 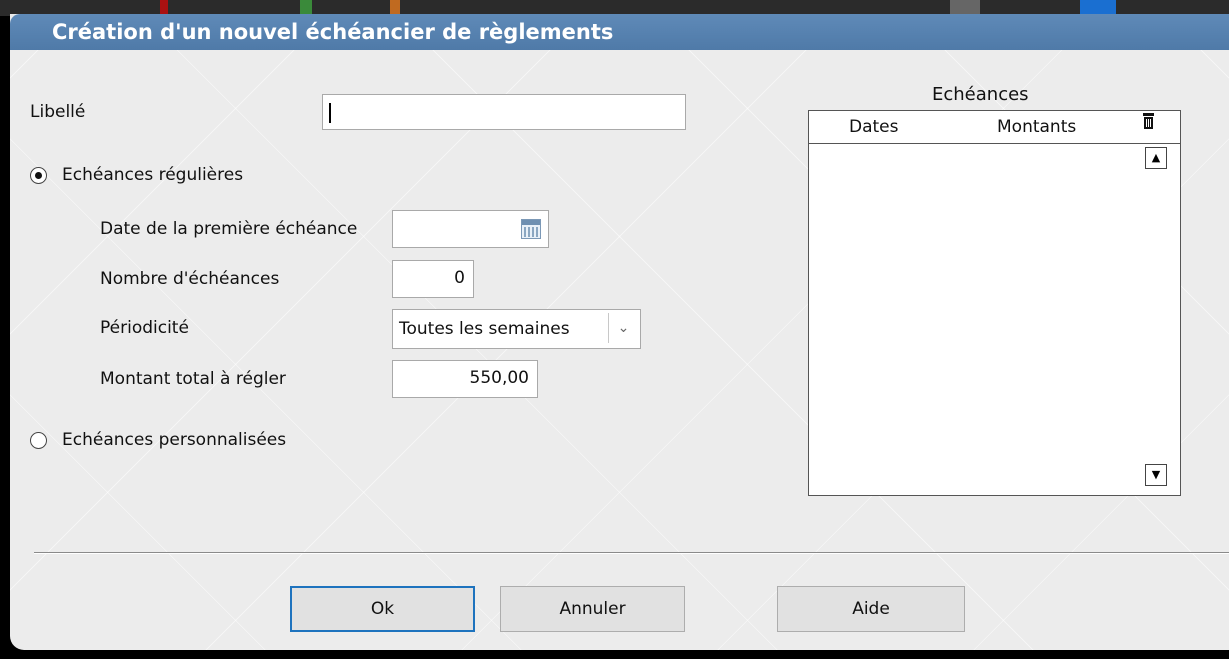 I want to click on text-caret, so click(x=330, y=113).